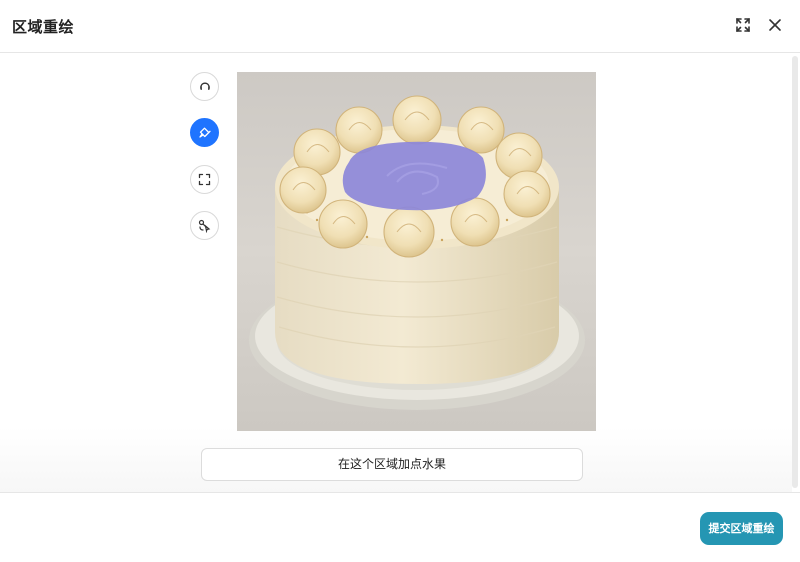 This screenshot has height=562, width=800. I want to click on smart-select-tool-button, so click(204, 225).